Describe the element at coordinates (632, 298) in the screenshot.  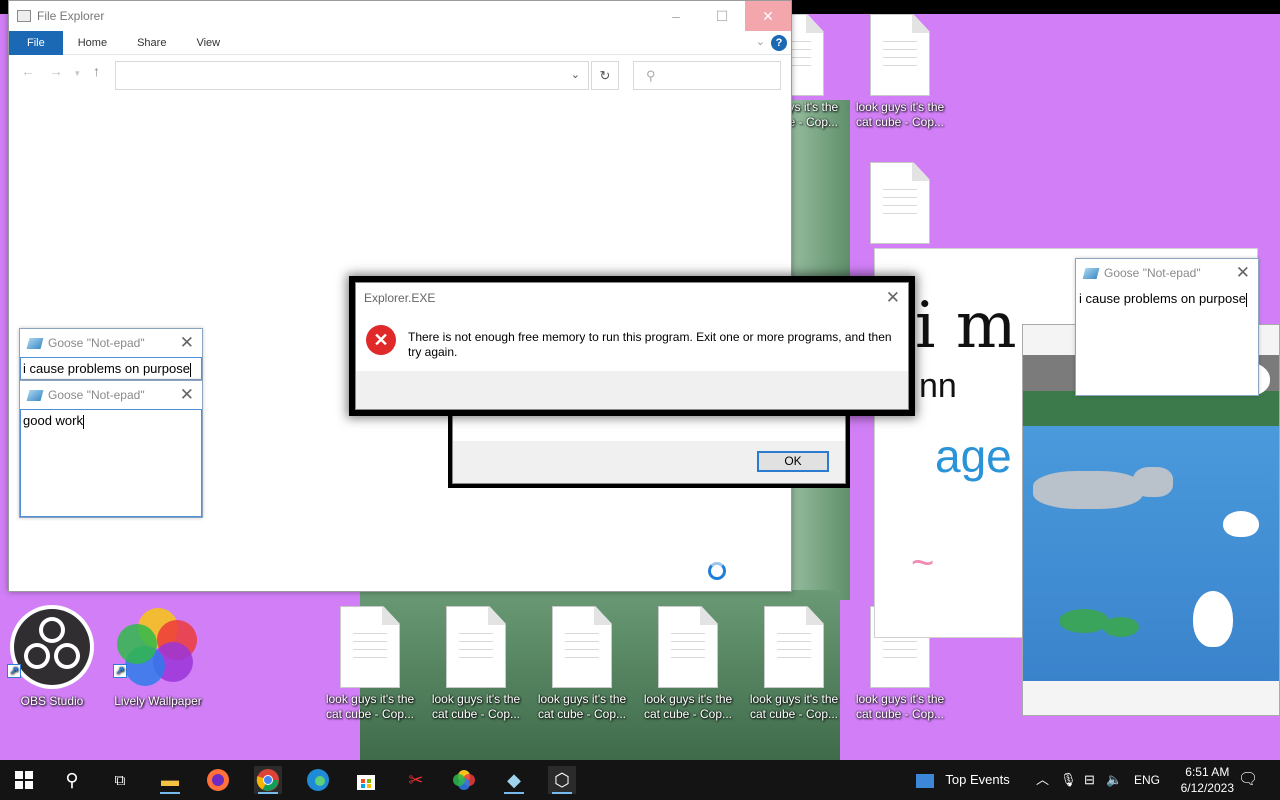
I see `dialog-titlebar: Explorer.EXE ✕` at that location.